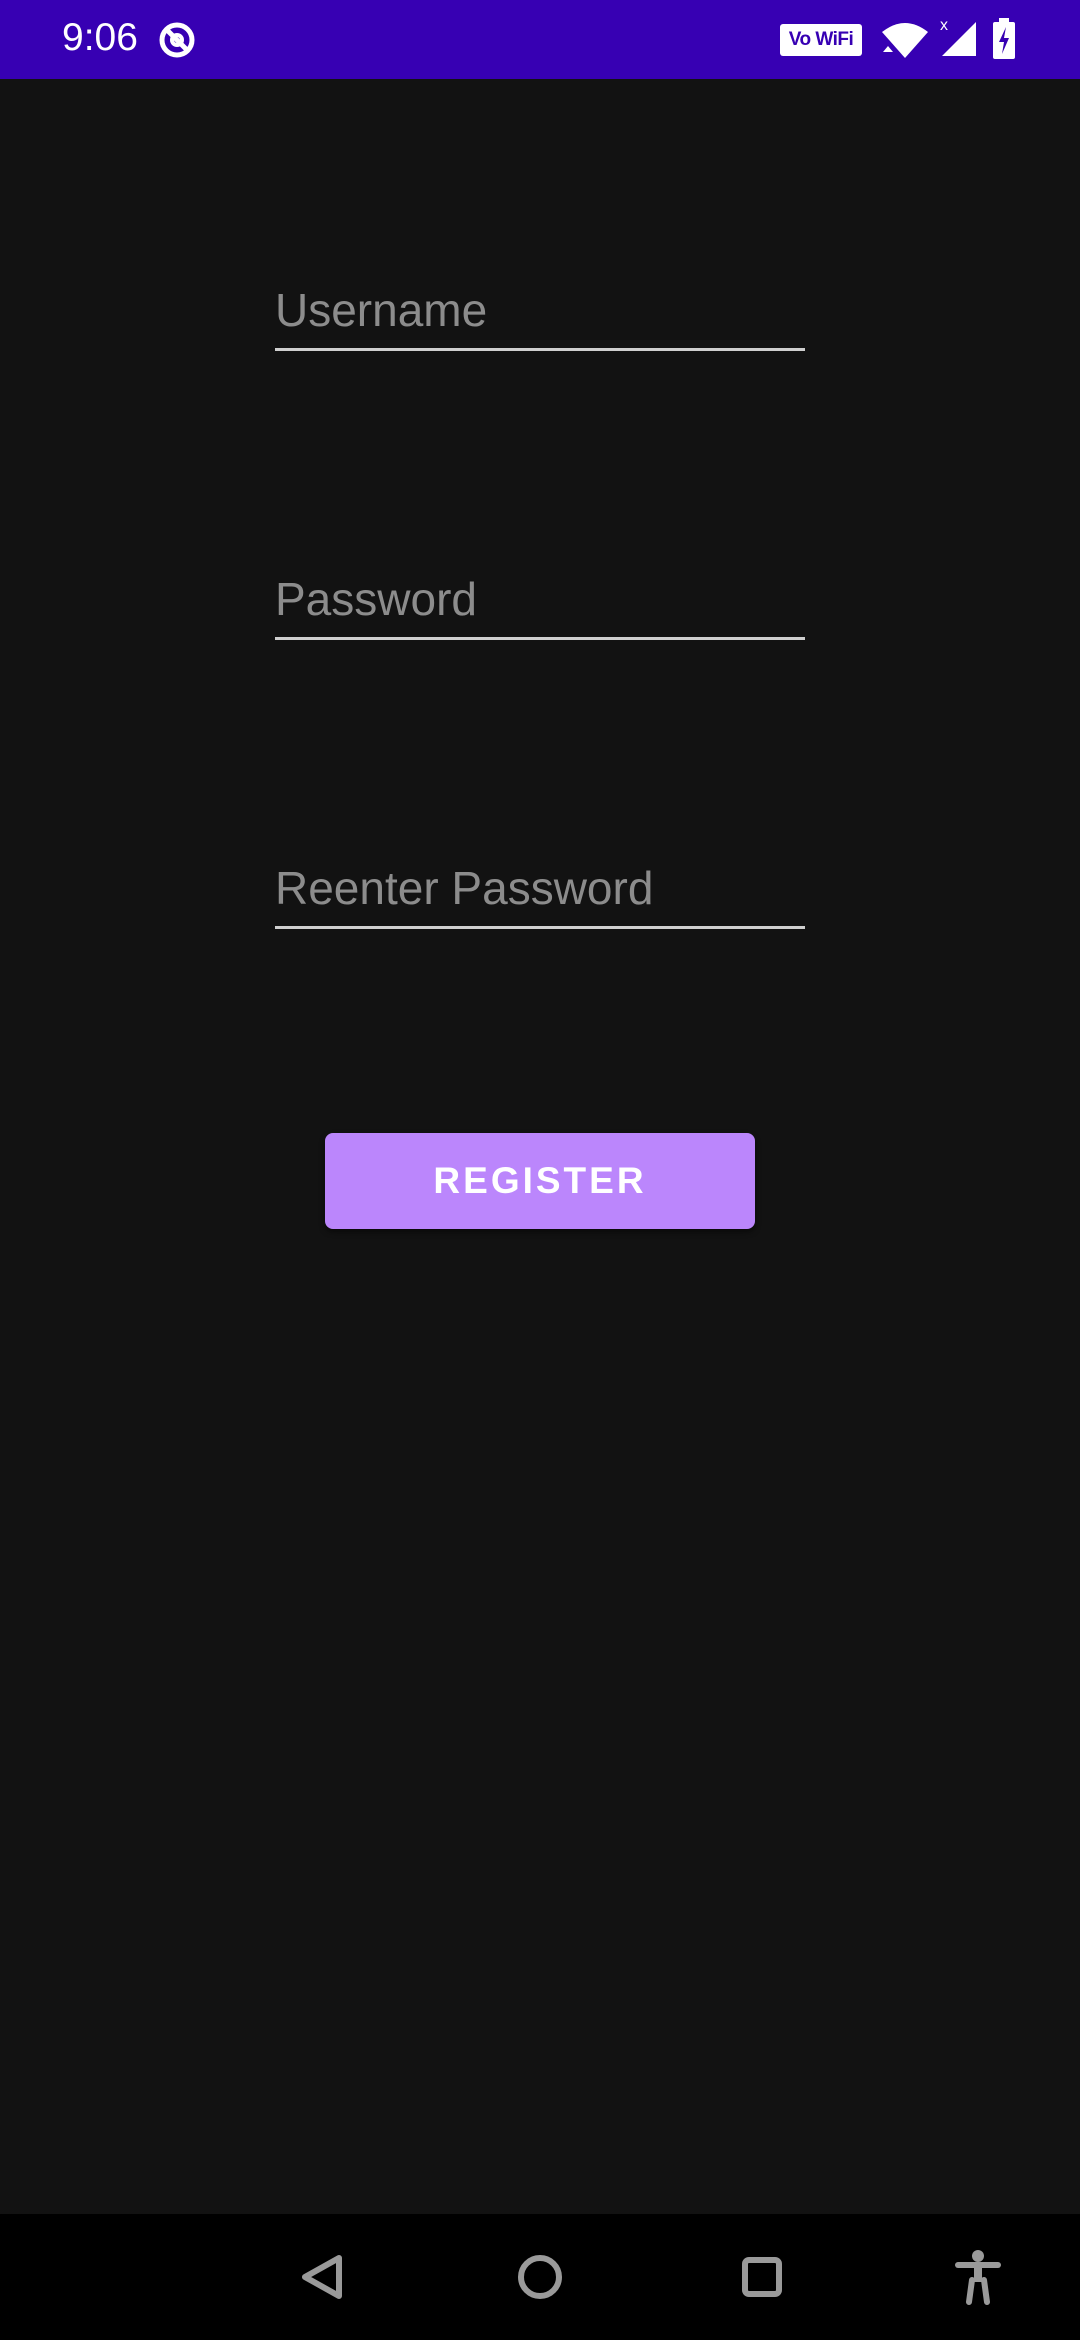  I want to click on reenter-password-input, so click(540, 888).